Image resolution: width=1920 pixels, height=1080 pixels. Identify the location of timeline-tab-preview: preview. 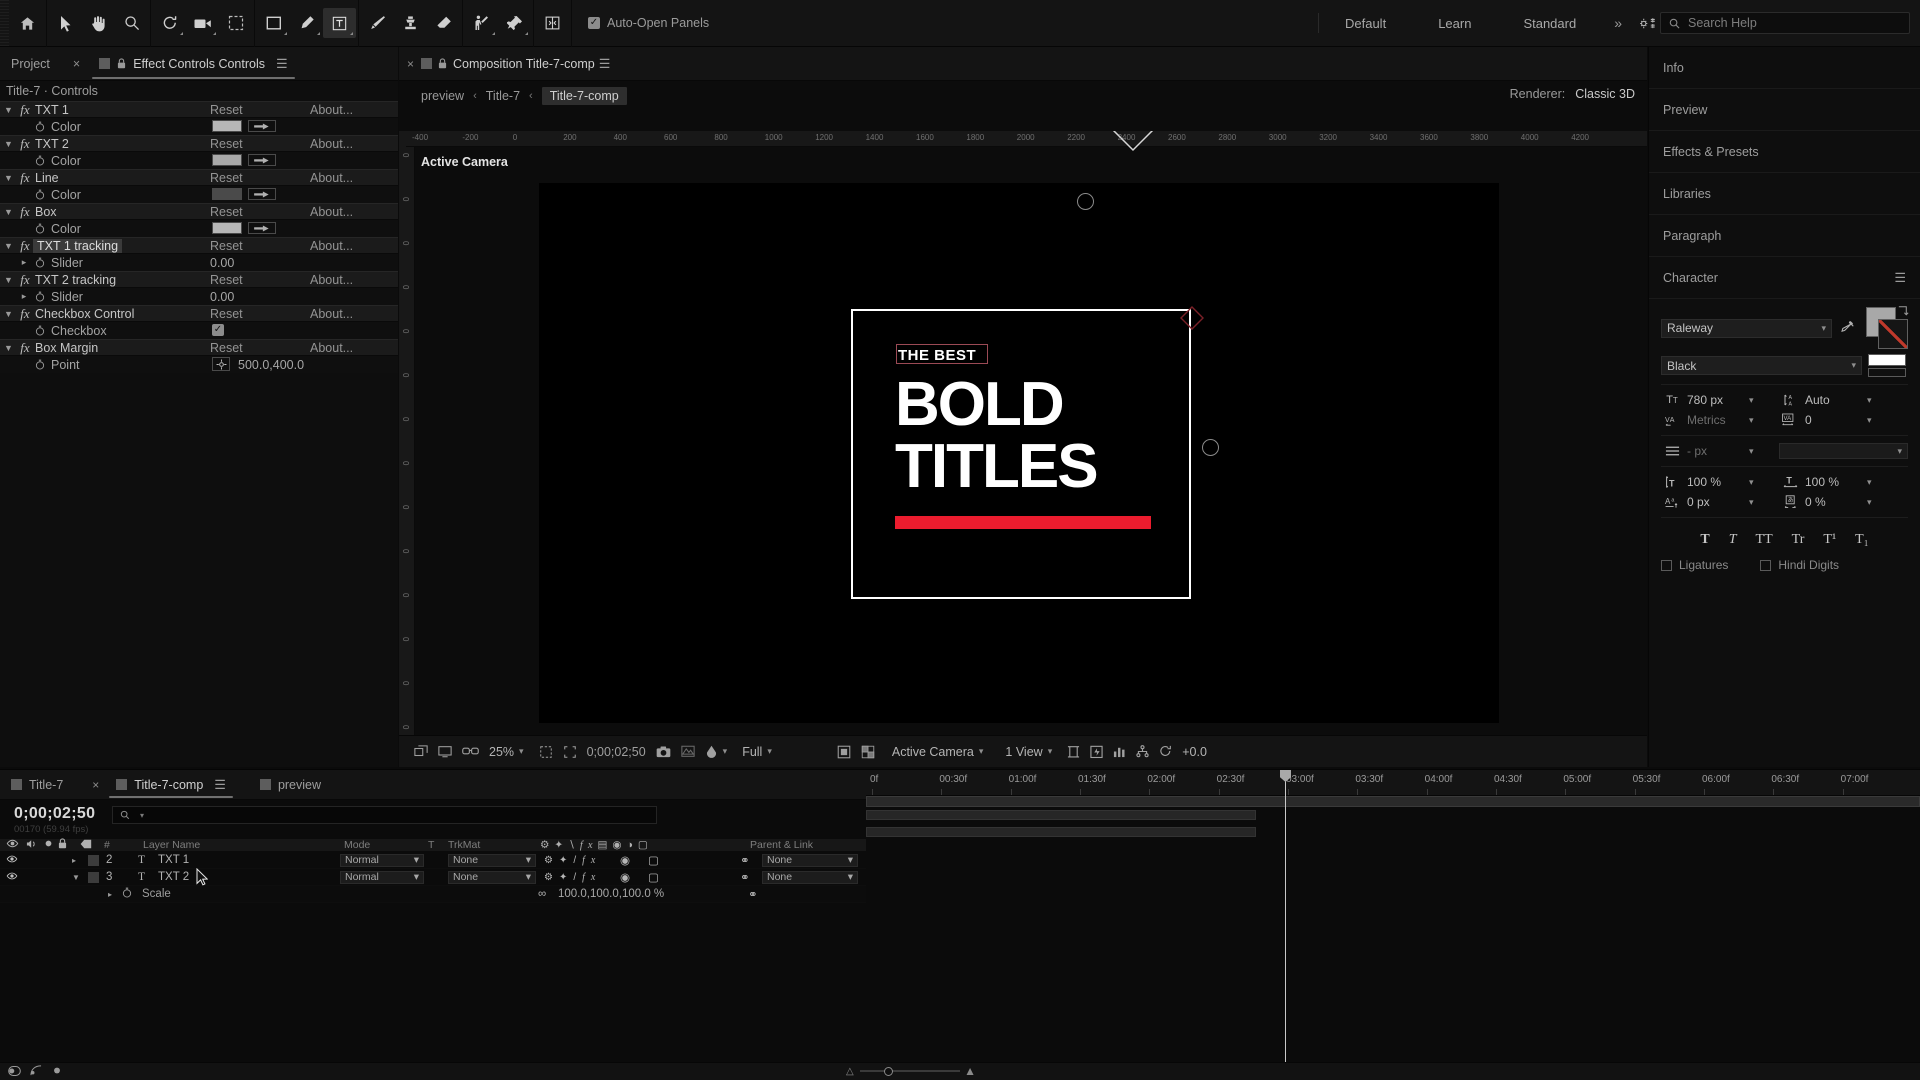
(290, 785).